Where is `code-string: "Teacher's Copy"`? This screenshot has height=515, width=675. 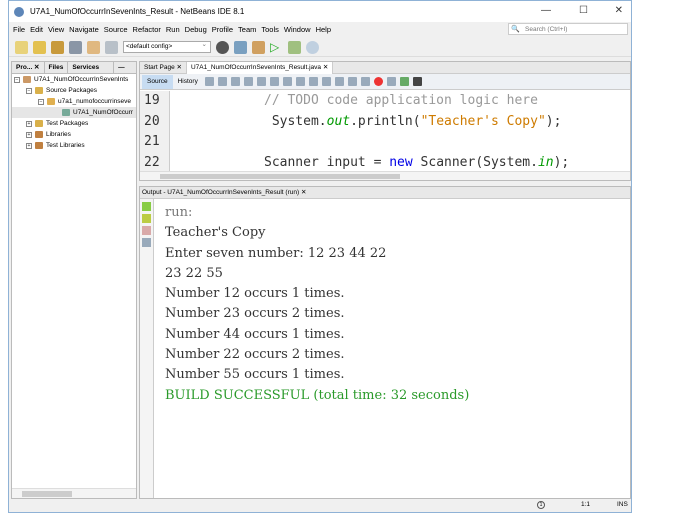
code-string: "Teacher's Copy" is located at coordinates (483, 121).